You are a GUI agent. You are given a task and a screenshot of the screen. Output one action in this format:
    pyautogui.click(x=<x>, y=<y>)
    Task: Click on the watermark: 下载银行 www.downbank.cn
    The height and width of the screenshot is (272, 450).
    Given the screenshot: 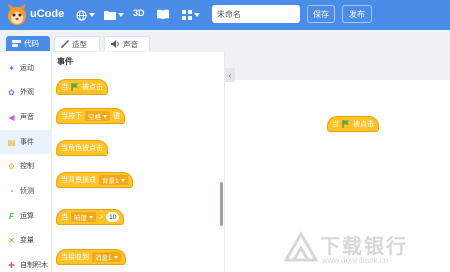 What is the action you would take?
    pyautogui.click(x=367, y=250)
    